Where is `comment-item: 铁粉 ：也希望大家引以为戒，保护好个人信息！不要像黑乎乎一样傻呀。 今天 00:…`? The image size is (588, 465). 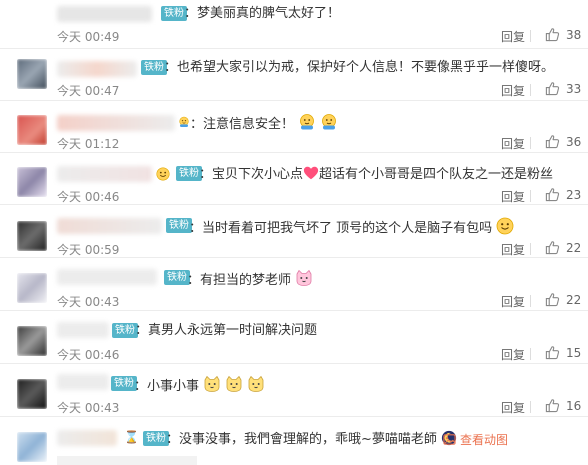
comment-item: 铁粉 ：也希望大家引以为戒，保护好个人信息！不要像黑乎乎一样傻呀。 今天 00:… is located at coordinates (294, 75).